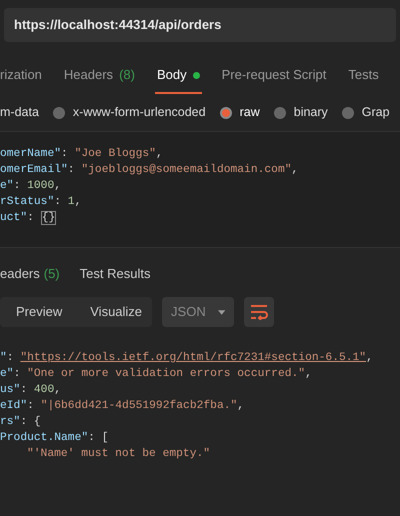  I want to click on code-line: eId": "|6b6dd421-4d551992facb2fba.",, so click(122, 406).